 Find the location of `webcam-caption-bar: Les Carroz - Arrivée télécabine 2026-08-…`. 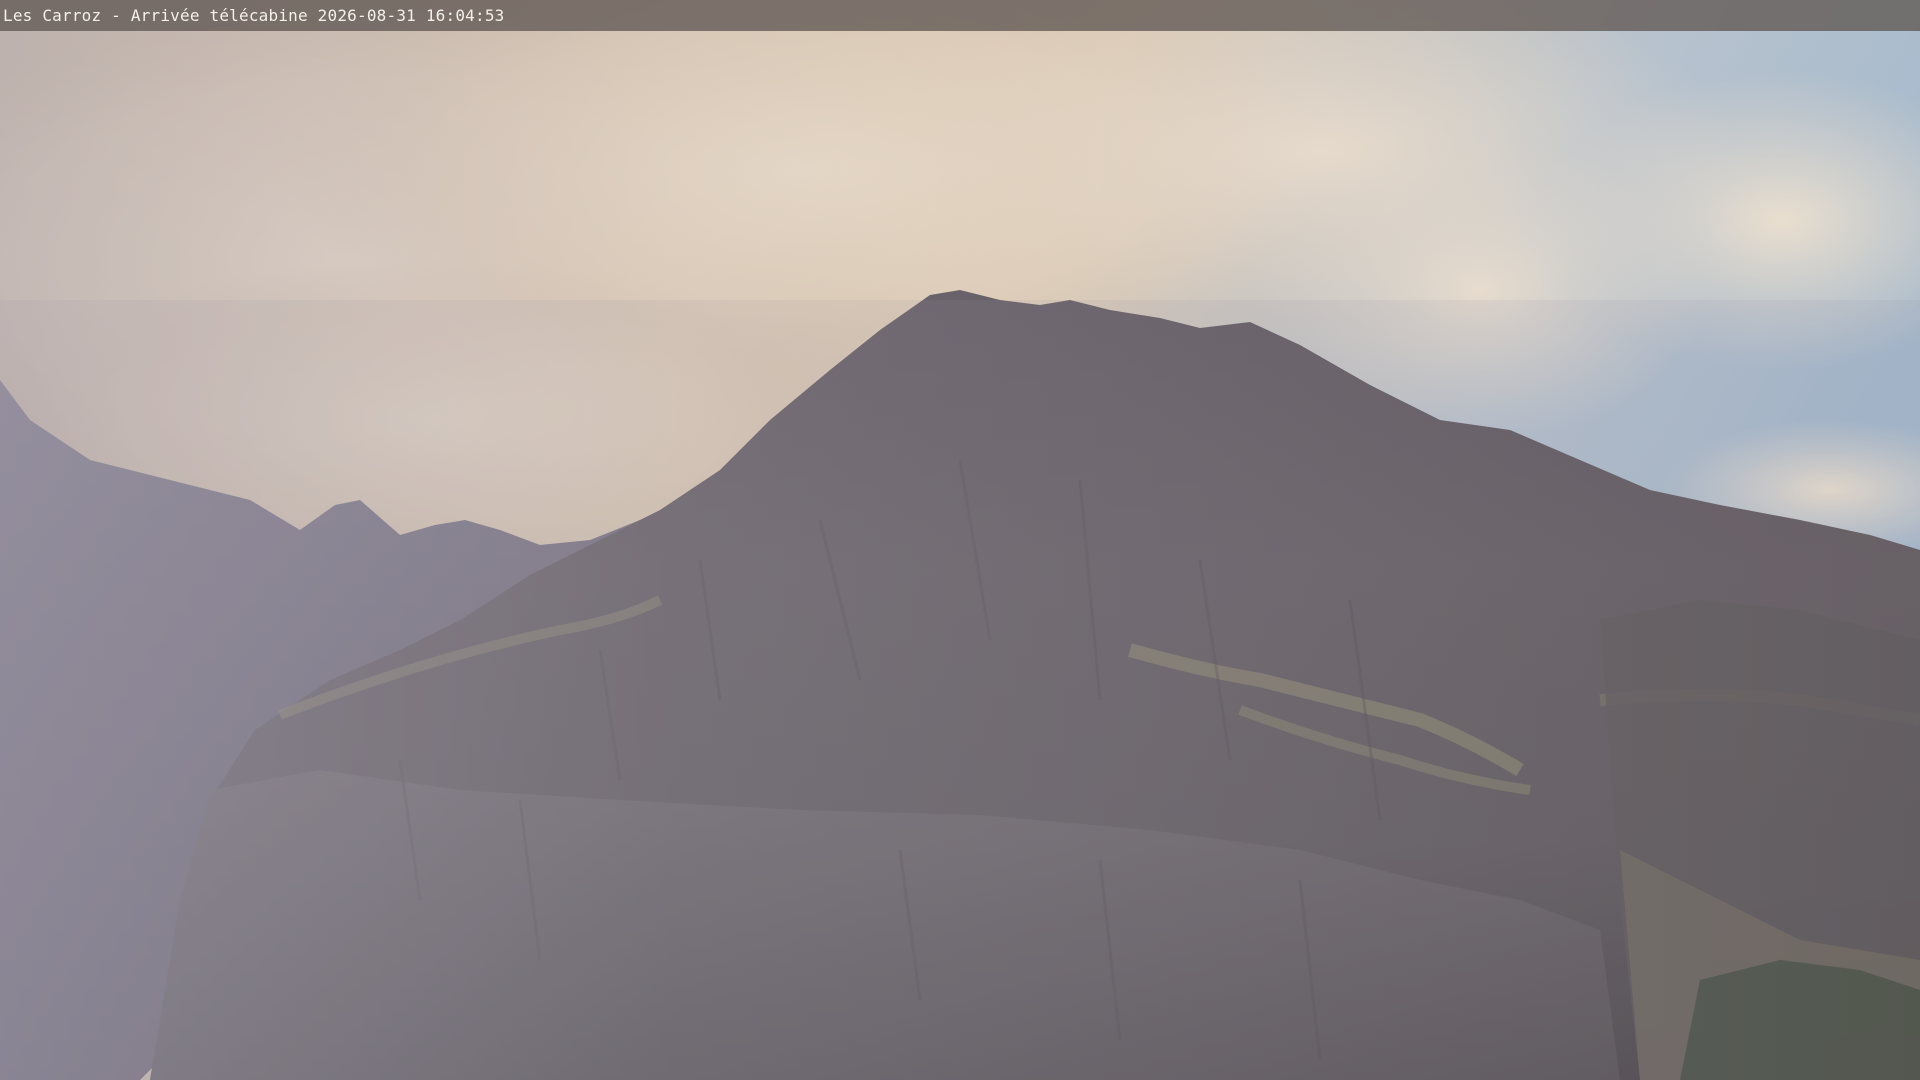

webcam-caption-bar: Les Carroz - Arrivée télécabine 2026-08-… is located at coordinates (960, 15).